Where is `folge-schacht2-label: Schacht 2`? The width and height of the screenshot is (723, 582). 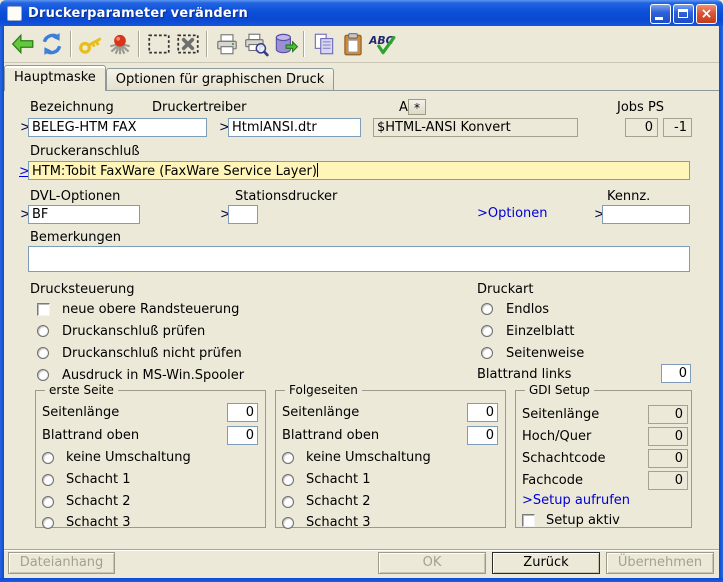
folge-schacht2-label: Schacht 2 is located at coordinates (338, 501).